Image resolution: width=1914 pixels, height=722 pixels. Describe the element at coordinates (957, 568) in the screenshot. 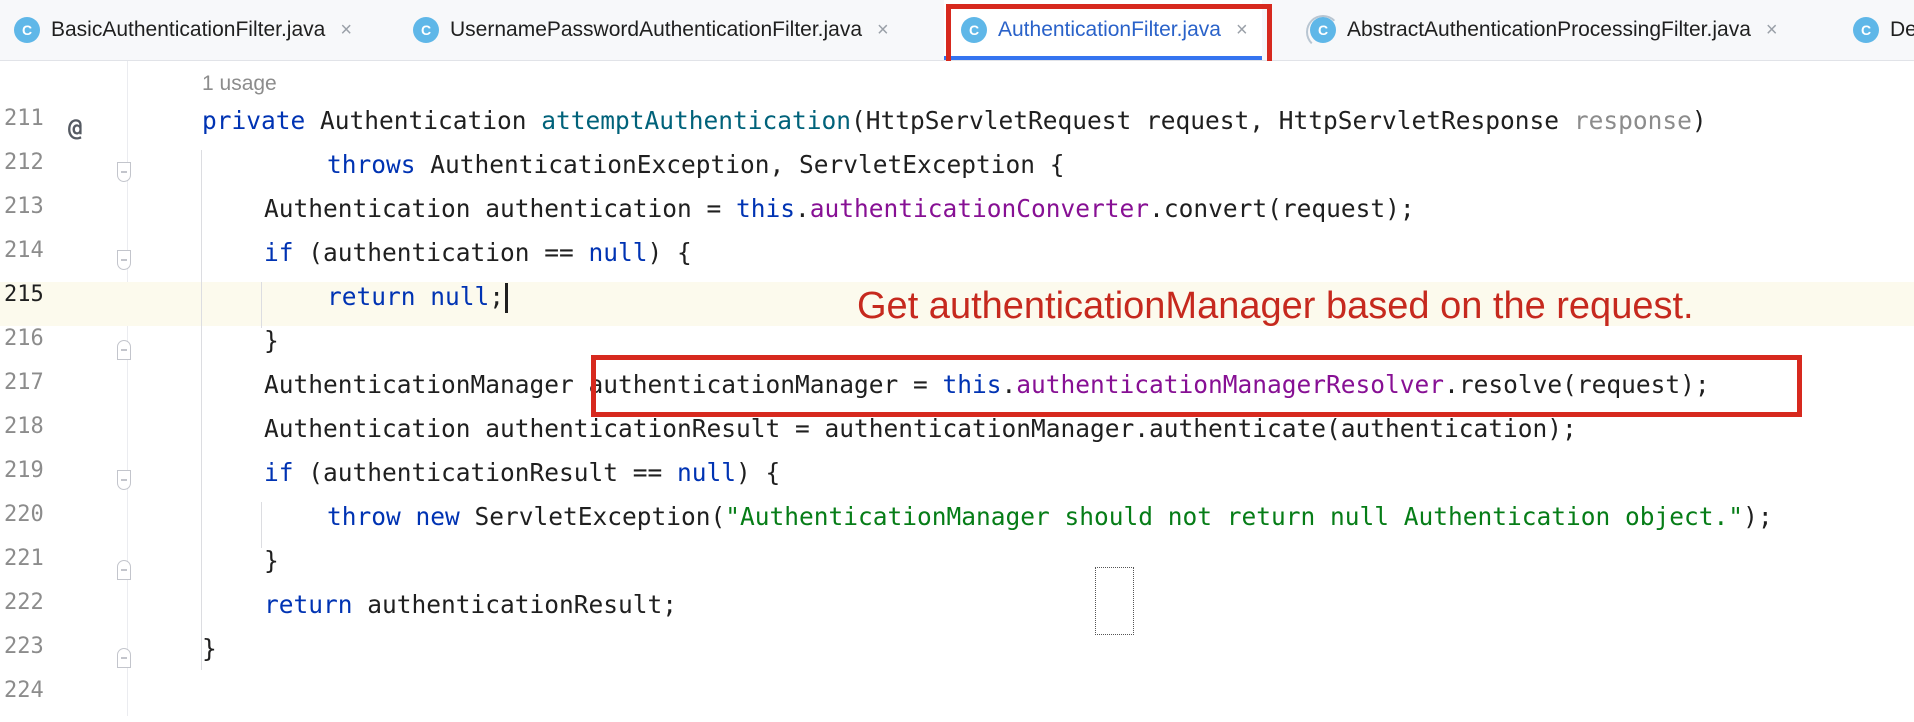

I see `code-line: 221}` at that location.